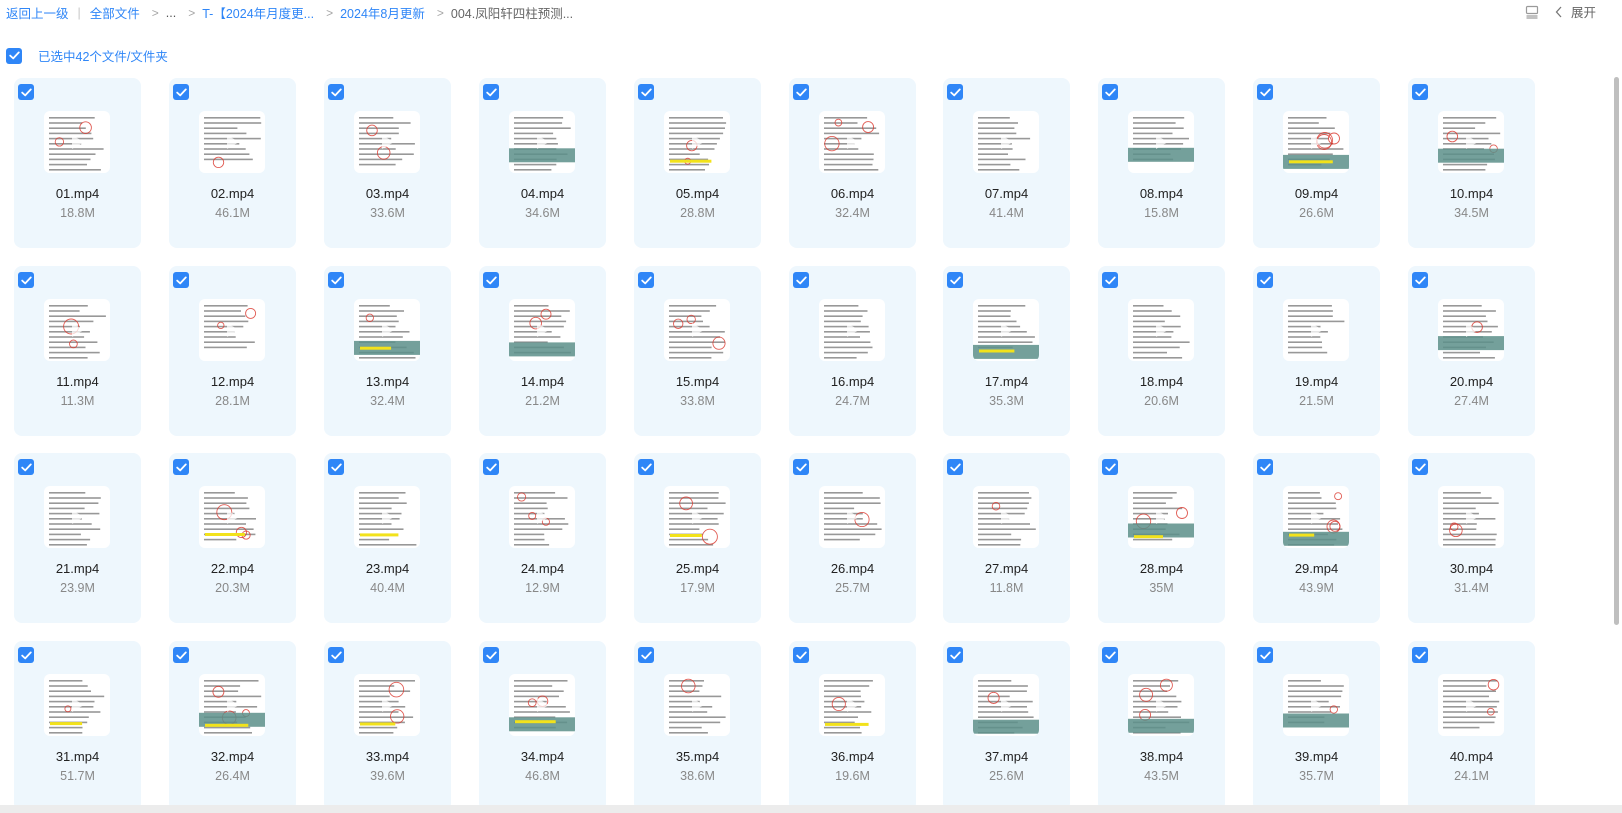 The image size is (1622, 813). Describe the element at coordinates (232, 351) in the screenshot. I see `file-card: 12.mp4 28.1M` at that location.